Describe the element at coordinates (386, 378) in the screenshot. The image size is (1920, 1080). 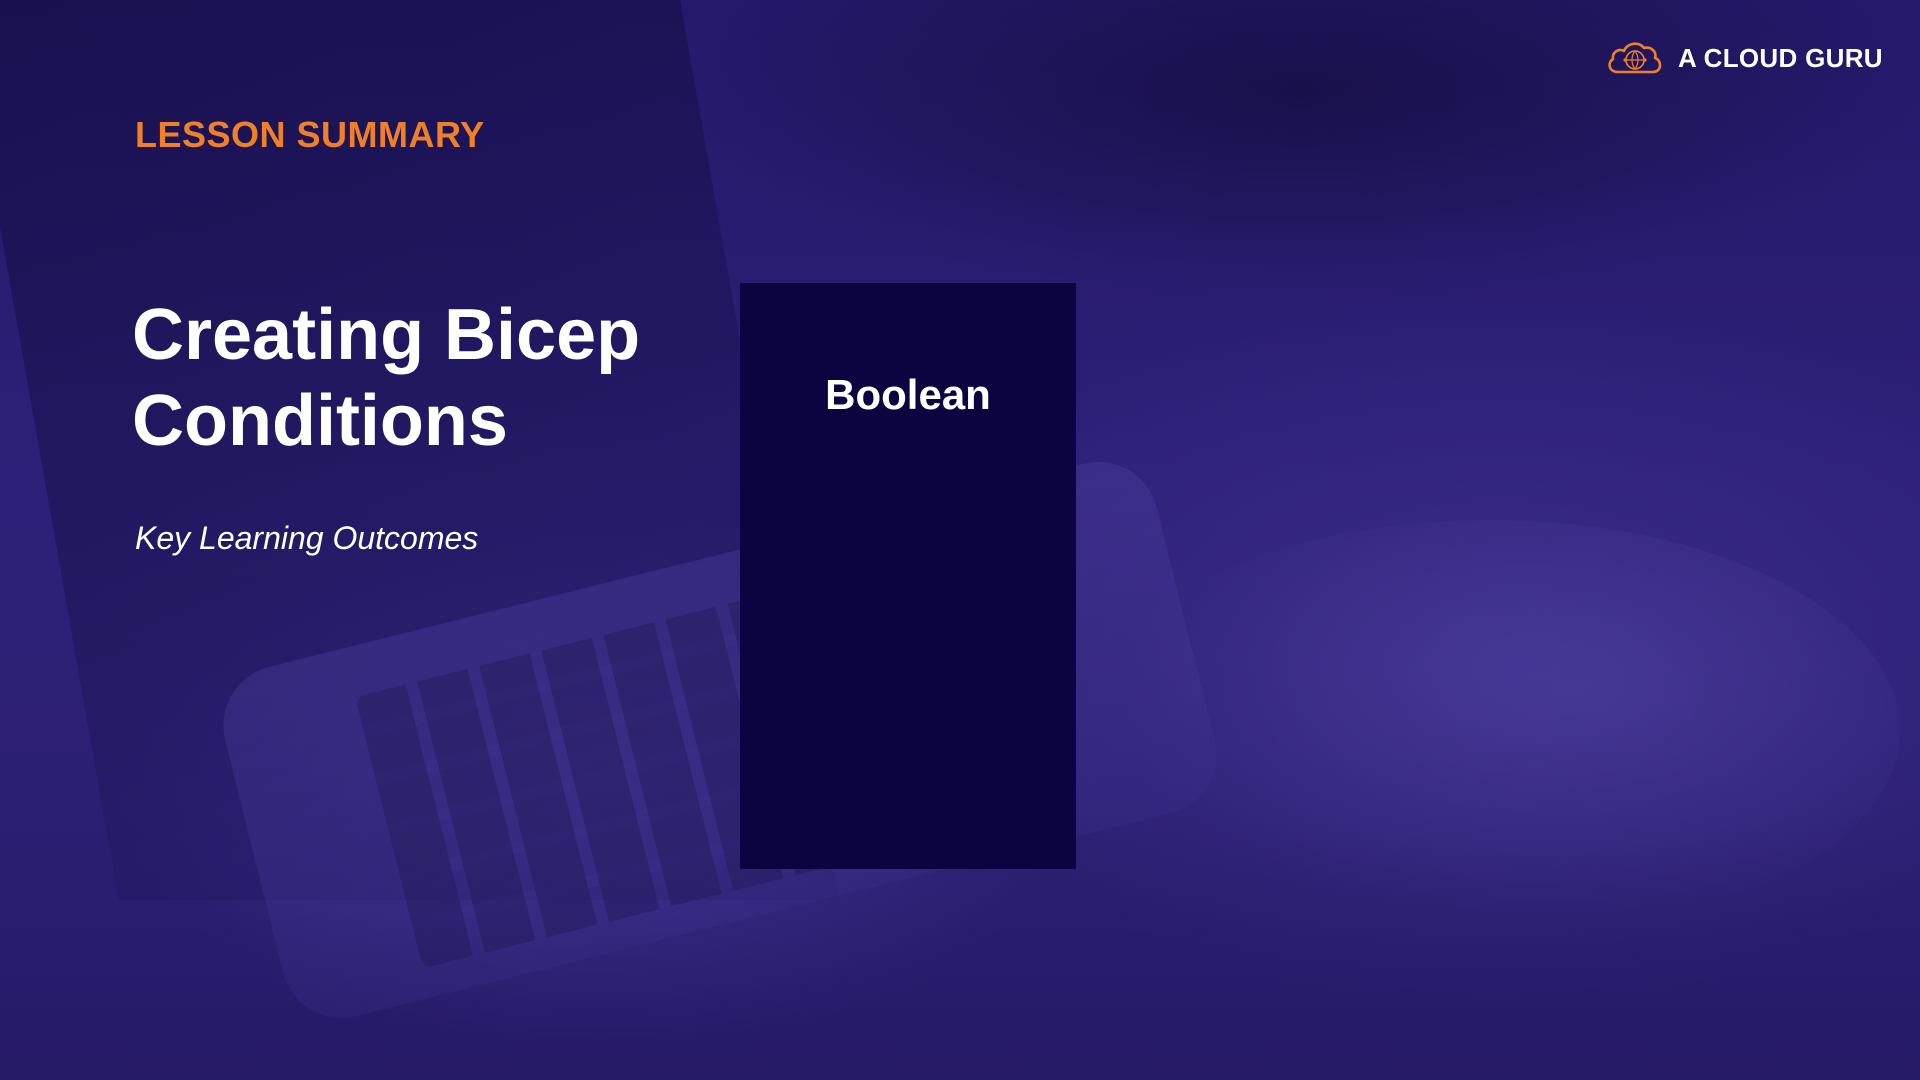
I see `slide-title: Creating Bicep Conditions` at that location.